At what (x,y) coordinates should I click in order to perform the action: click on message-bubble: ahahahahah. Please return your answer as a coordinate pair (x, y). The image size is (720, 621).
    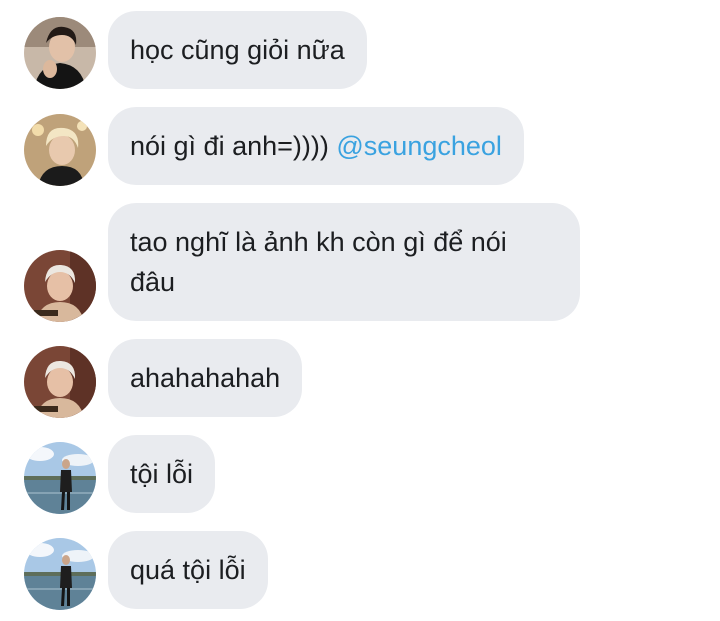
    Looking at the image, I should click on (205, 378).